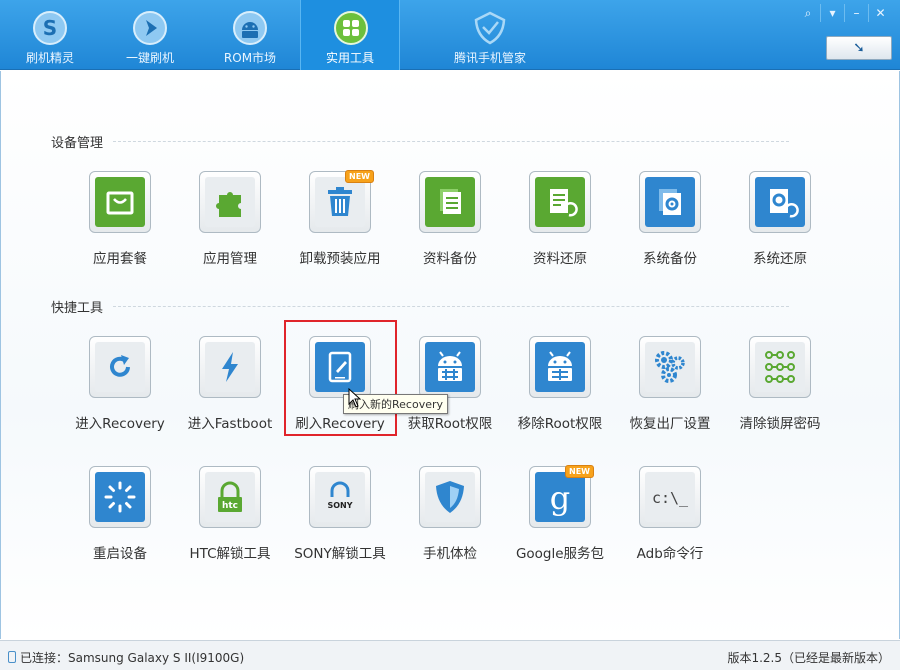 The width and height of the screenshot is (900, 670). I want to click on google-g-icon: g, so click(560, 498).